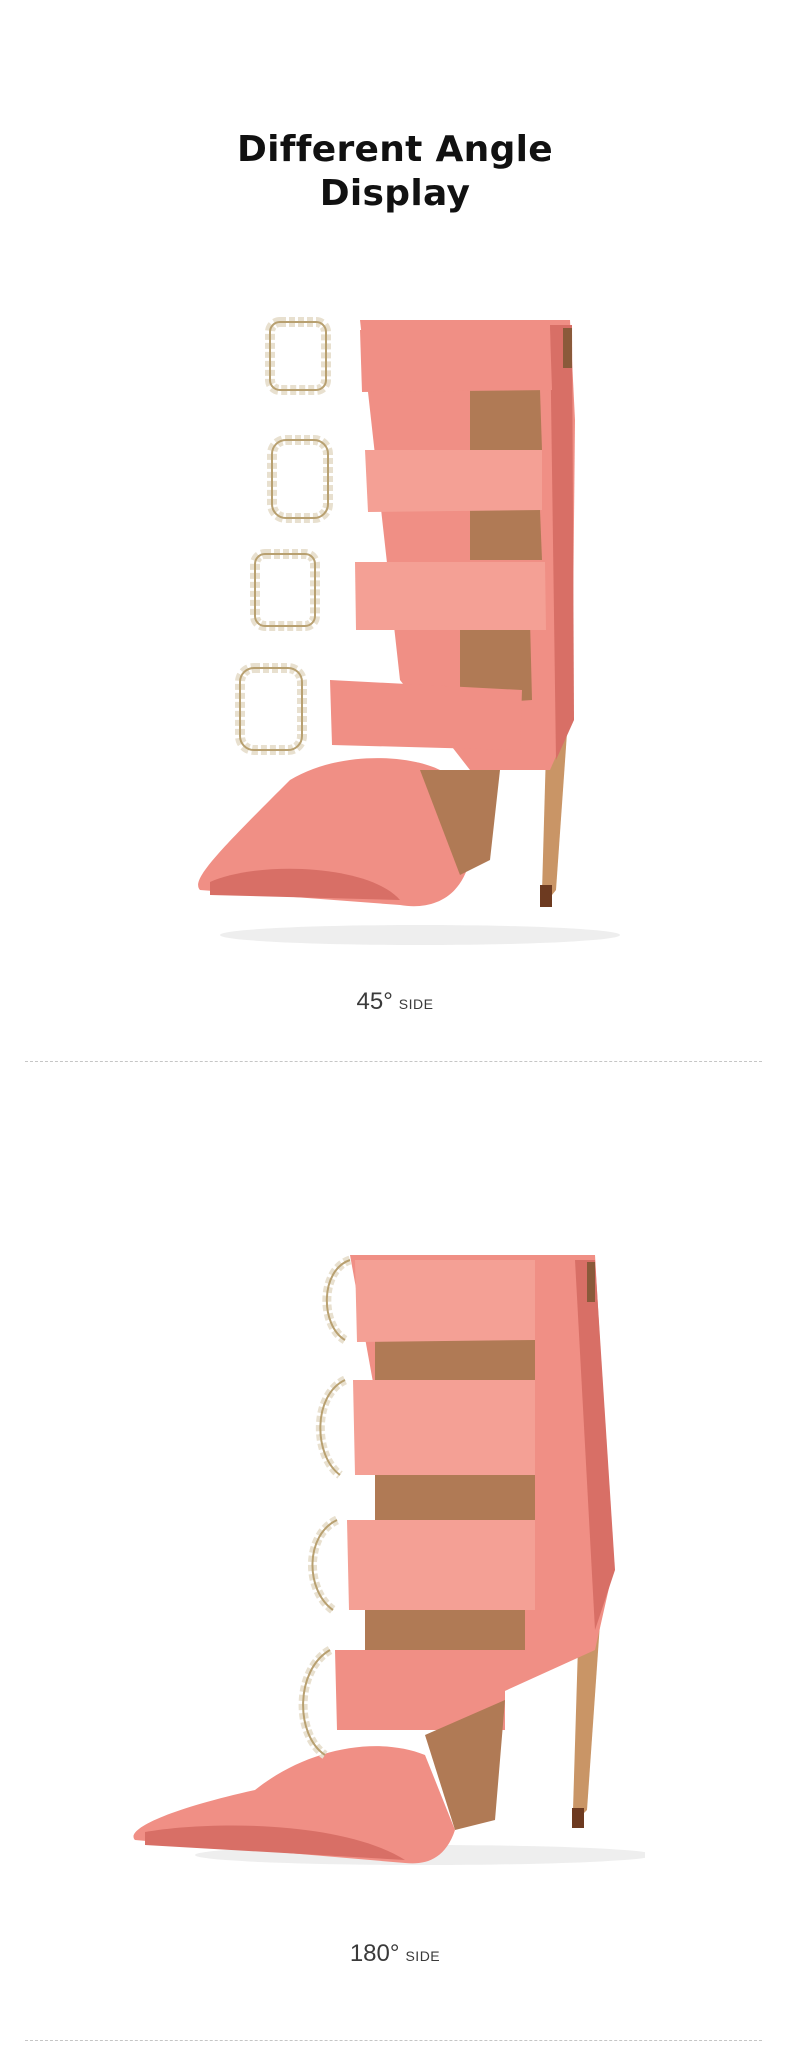  I want to click on caption-45: 45° SIDE, so click(395, 1002).